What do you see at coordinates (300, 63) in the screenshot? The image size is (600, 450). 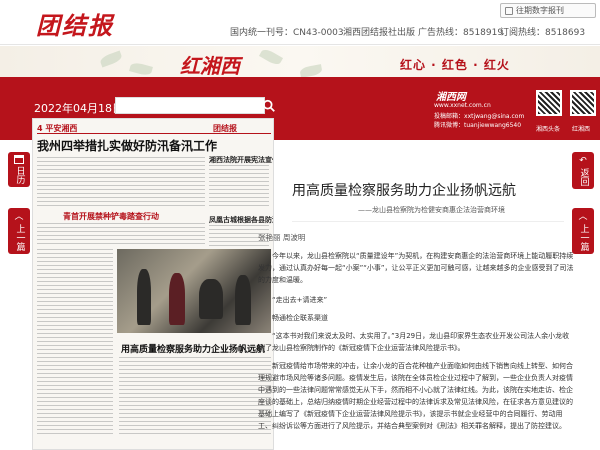 I see `top-banner: 红湘西 红心 · 红色 · 红火` at bounding box center [300, 63].